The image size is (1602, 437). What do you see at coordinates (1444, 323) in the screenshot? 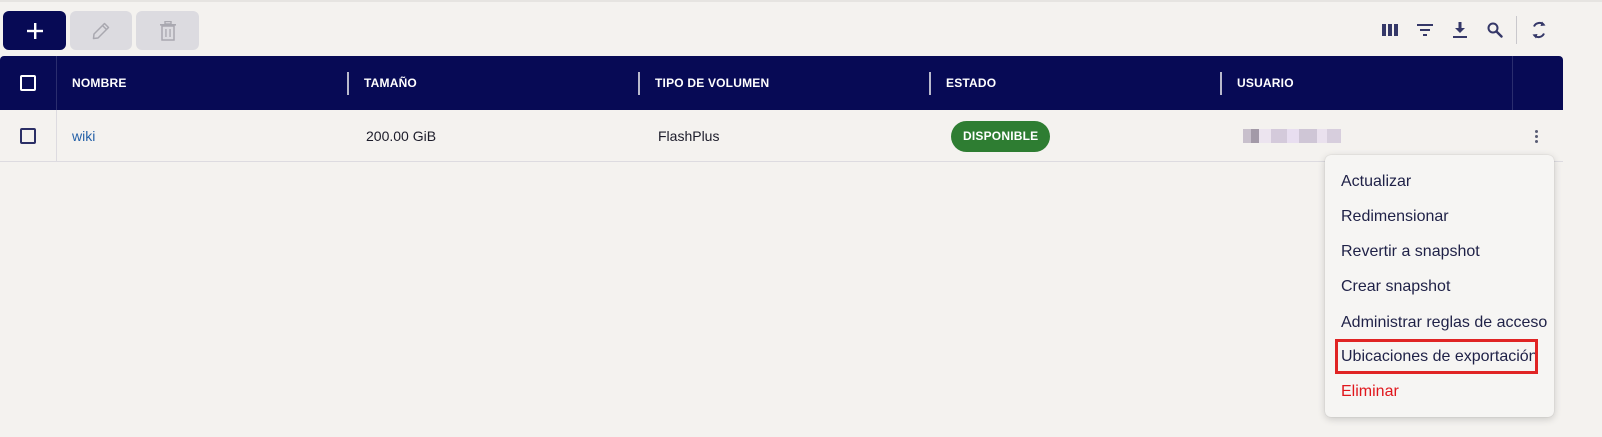
I see `menu-item-reglas-acceso: Administrar reglas de acceso` at bounding box center [1444, 323].